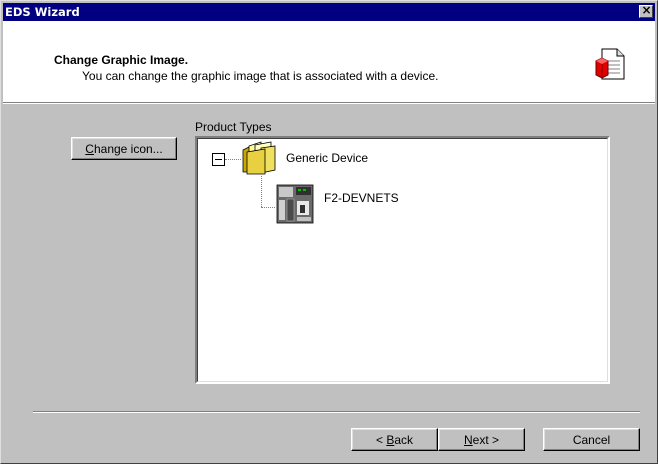  I want to click on footer-separator, so click(336, 412).